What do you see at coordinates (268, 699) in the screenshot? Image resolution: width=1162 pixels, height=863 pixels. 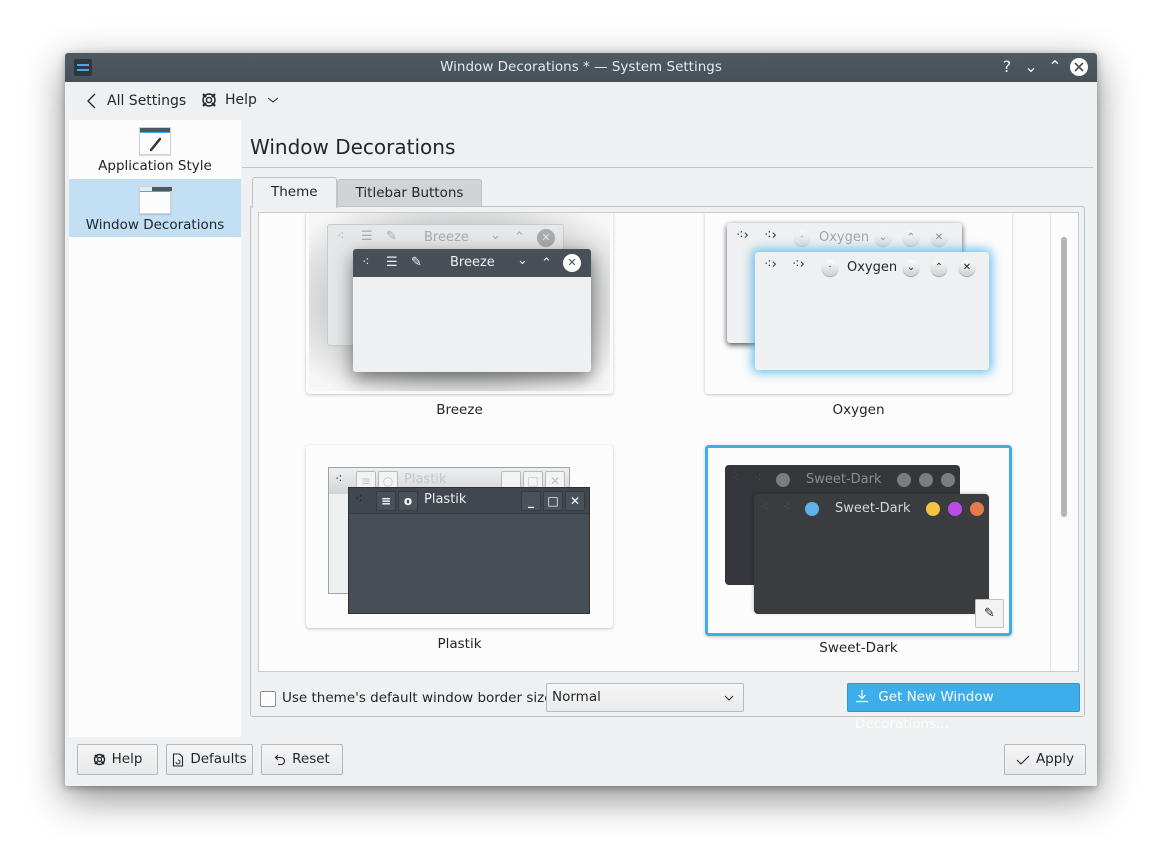 I see `use-default-border-checkbox` at bounding box center [268, 699].